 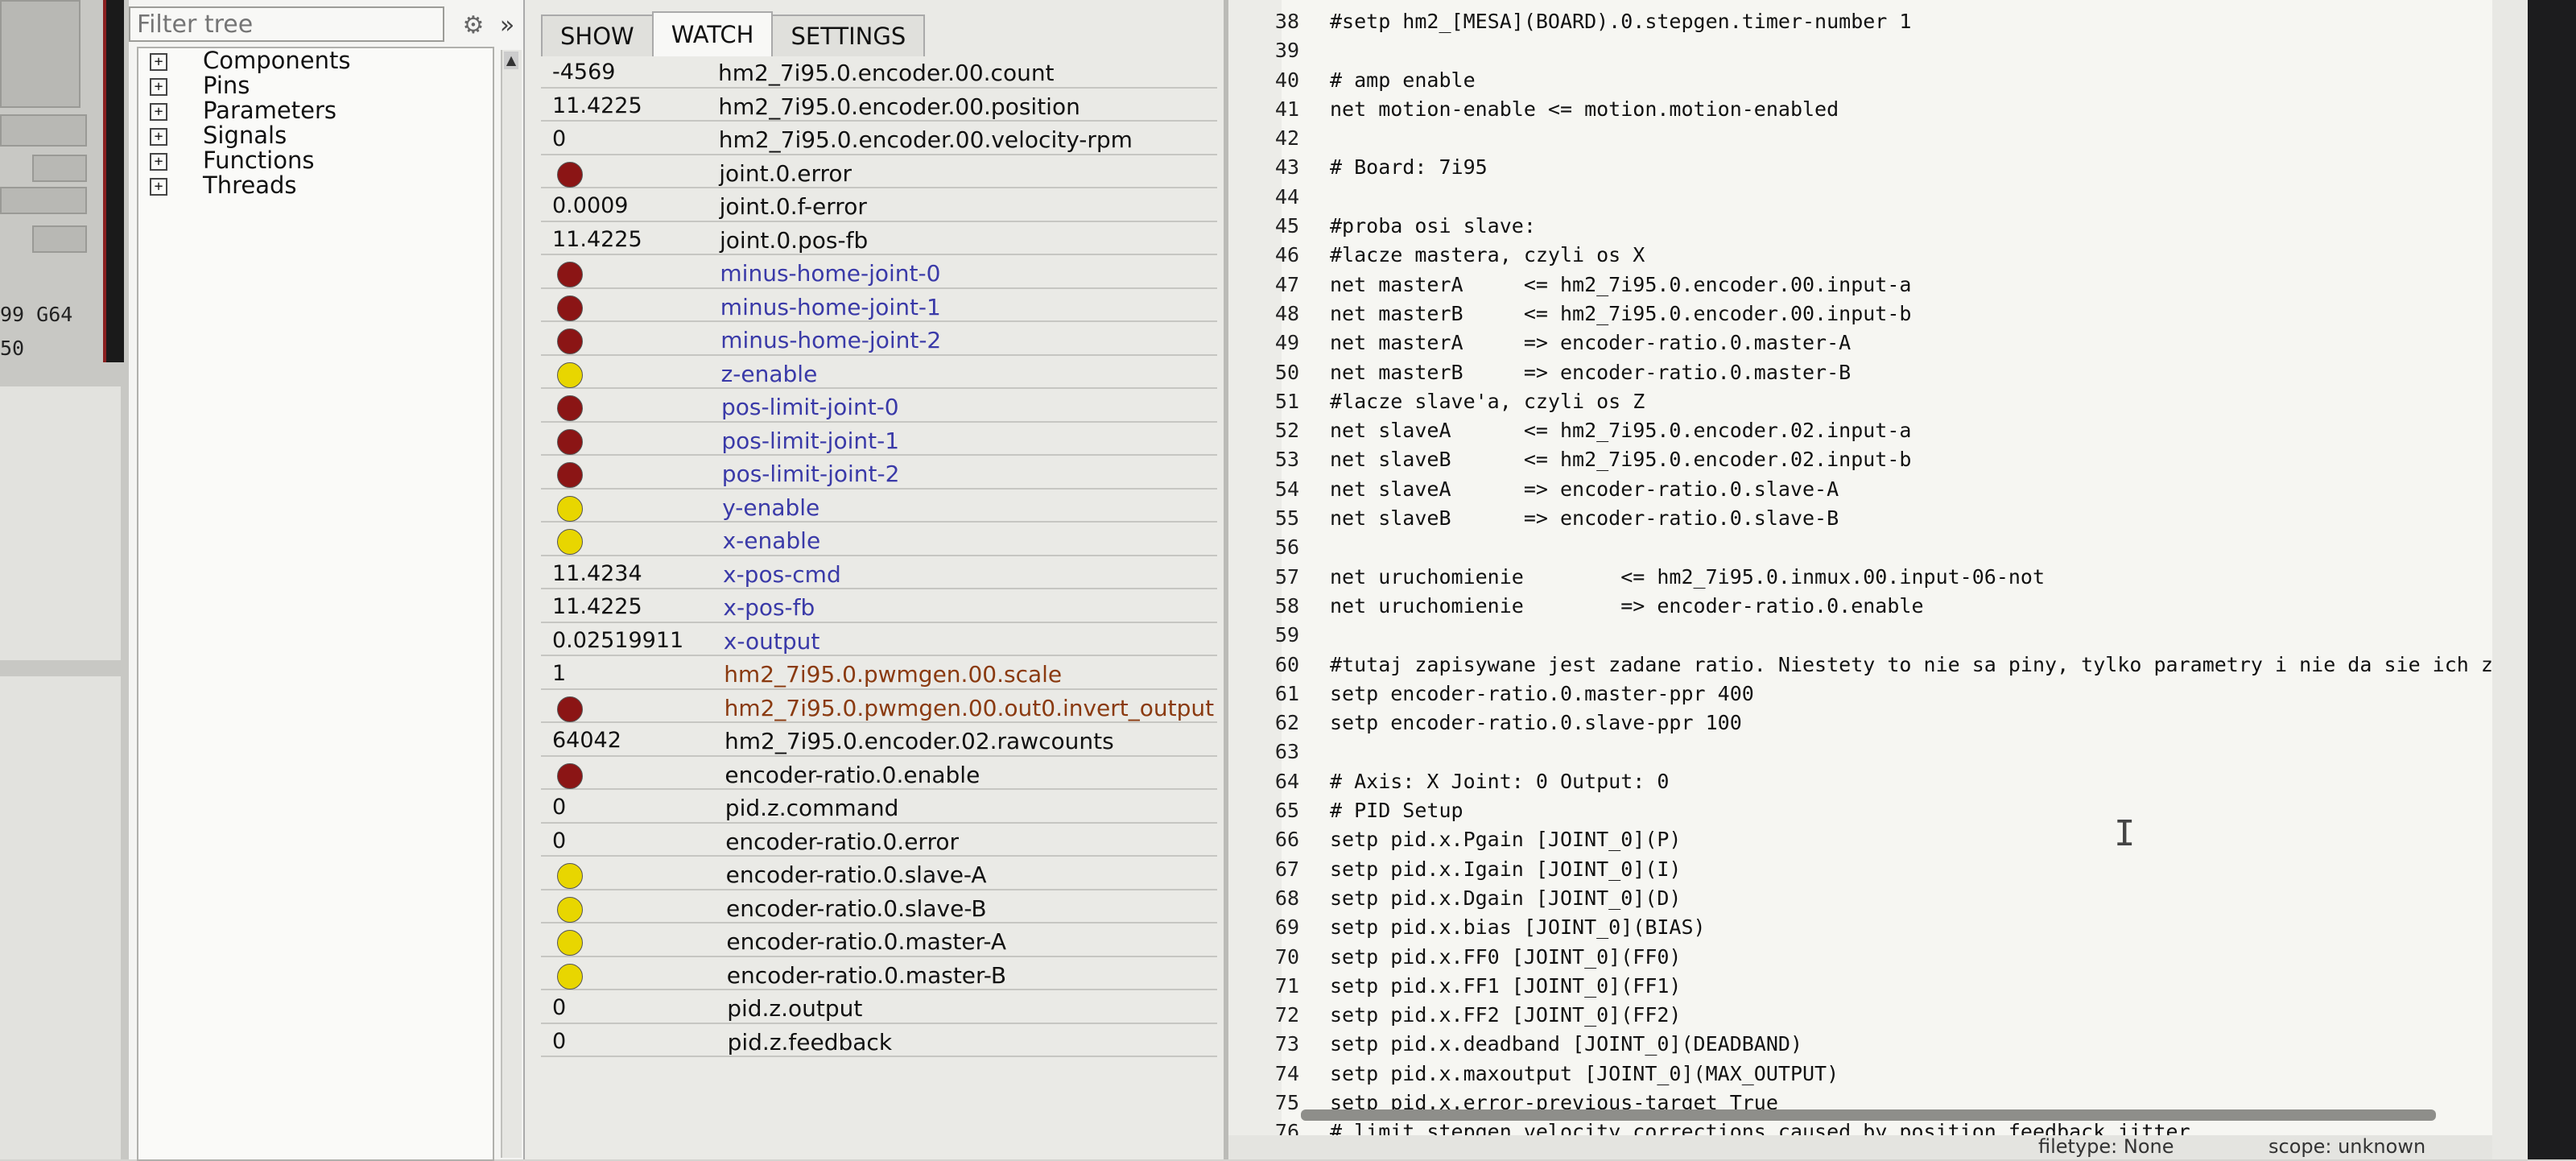 I want to click on watch-row: encoder-ratio.0.master-A, so click(x=879, y=940).